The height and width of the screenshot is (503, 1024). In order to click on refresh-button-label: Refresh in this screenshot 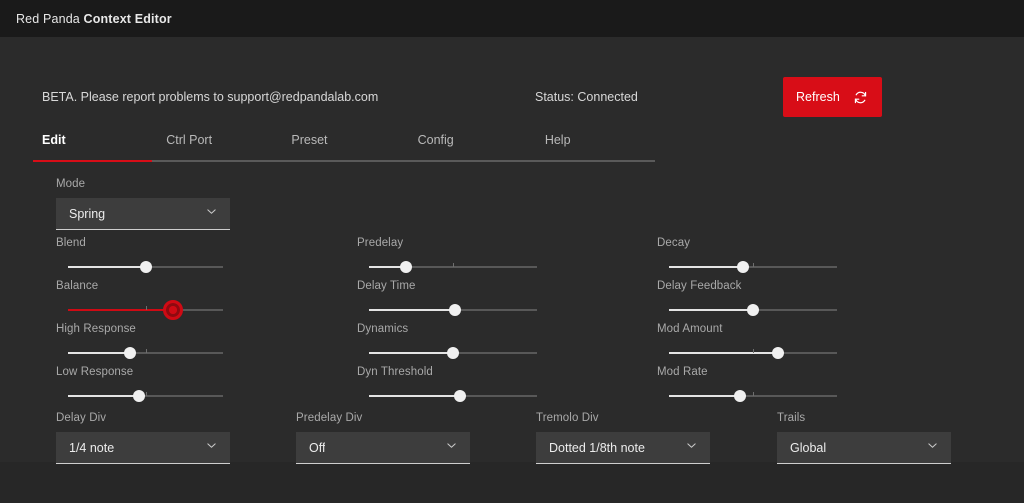, I will do `click(818, 97)`.